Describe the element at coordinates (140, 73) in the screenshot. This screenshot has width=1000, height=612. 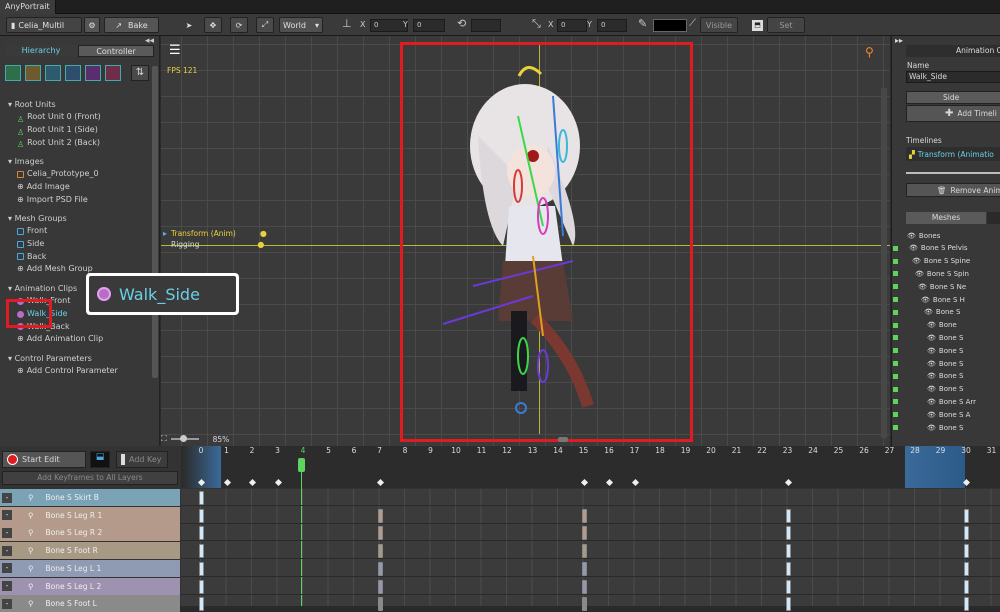
I see `sort-icon: ⇅` at that location.